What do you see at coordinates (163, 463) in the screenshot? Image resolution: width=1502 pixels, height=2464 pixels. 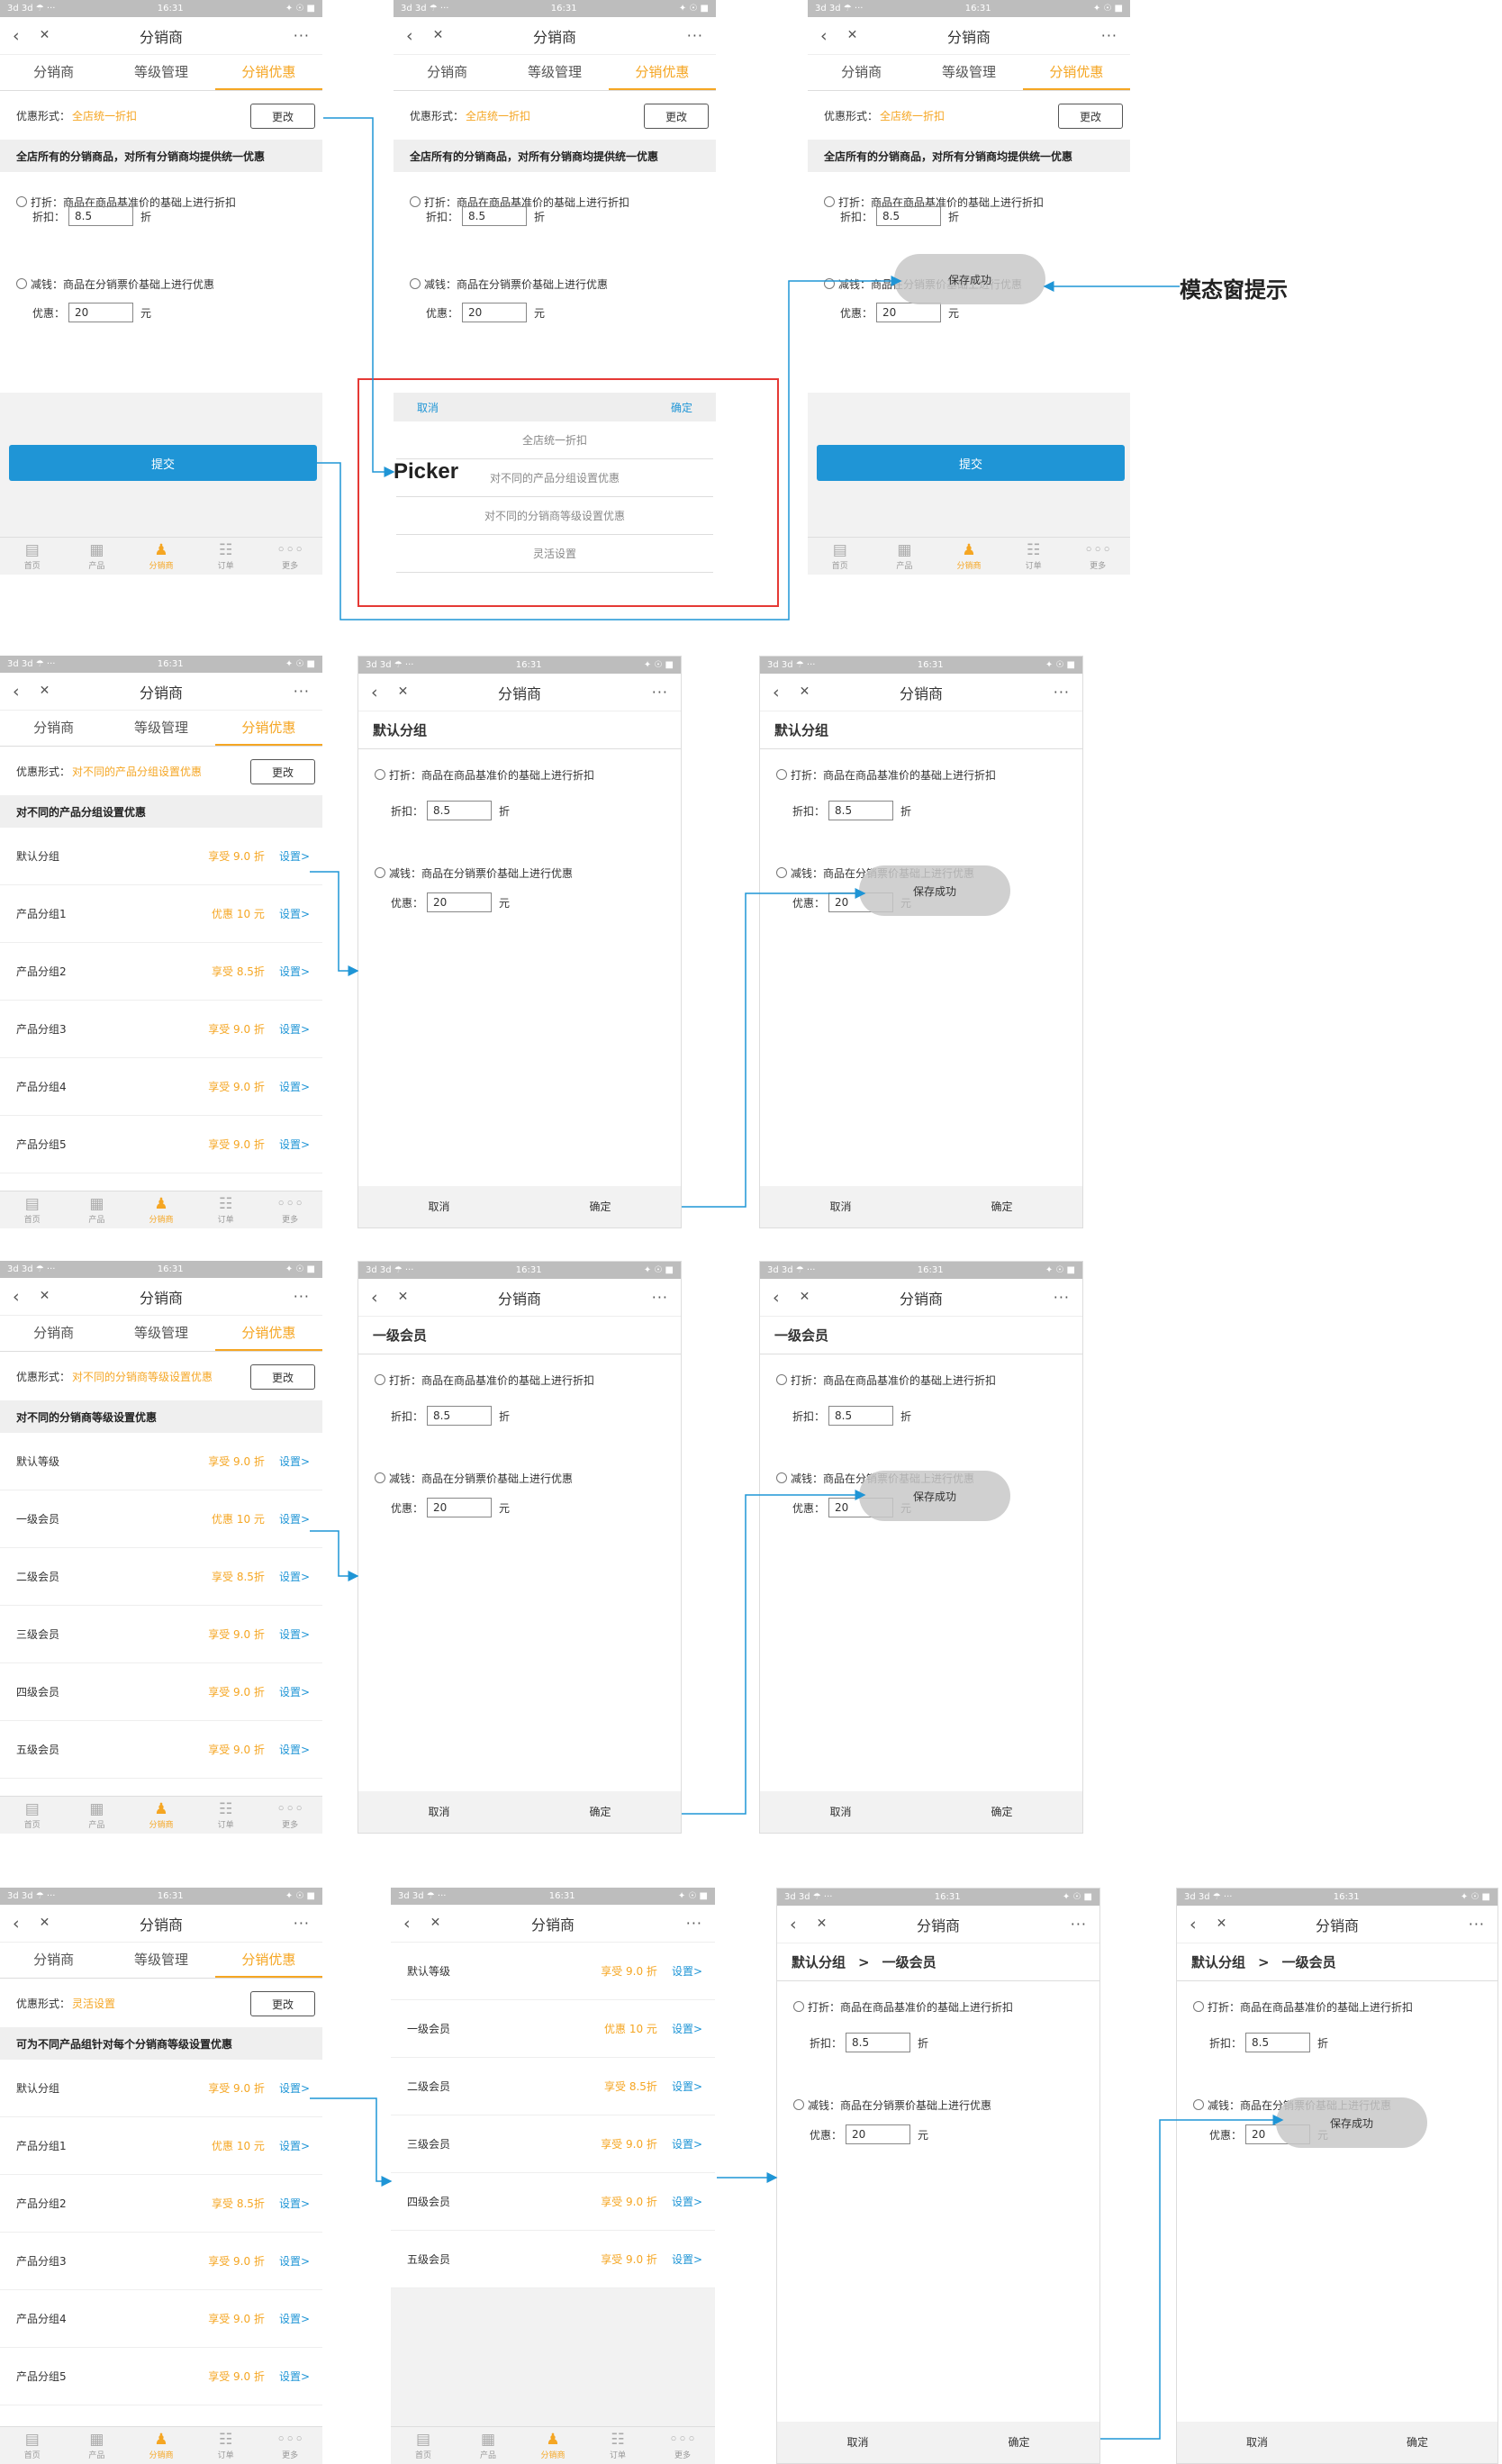 I see `submit-button: 提交` at bounding box center [163, 463].